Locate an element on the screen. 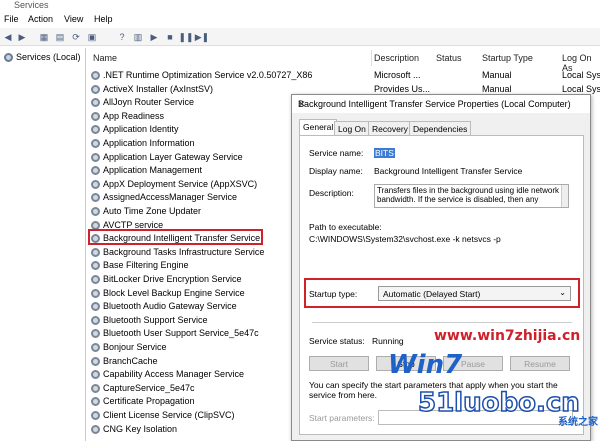 The height and width of the screenshot is (441, 600). service-name-cell: Bluetooth Audio Gateway Service is located at coordinates (170, 306).